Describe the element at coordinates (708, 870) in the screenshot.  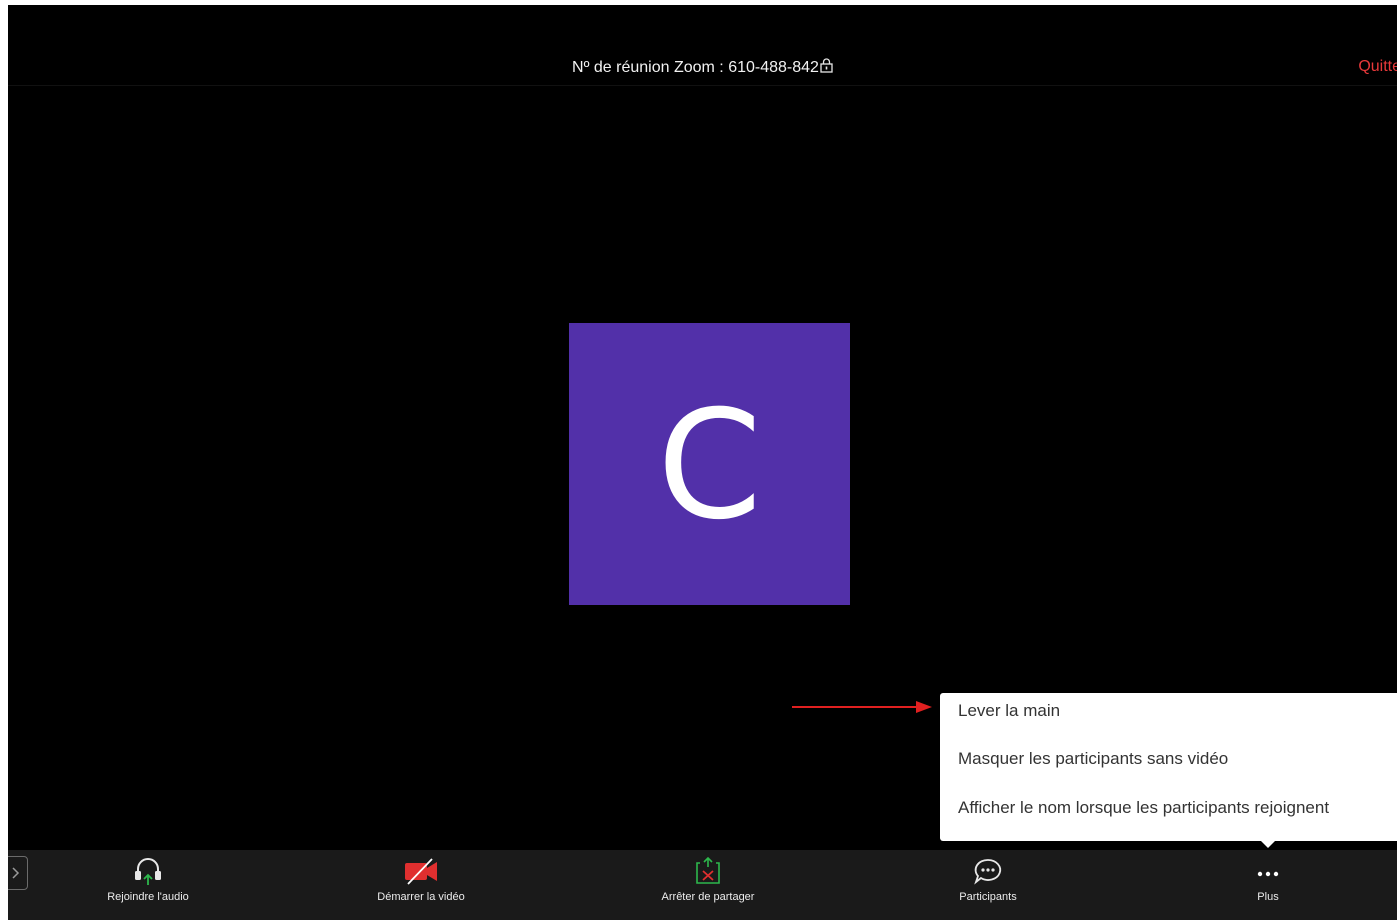
I see `stop-share-icon` at that location.